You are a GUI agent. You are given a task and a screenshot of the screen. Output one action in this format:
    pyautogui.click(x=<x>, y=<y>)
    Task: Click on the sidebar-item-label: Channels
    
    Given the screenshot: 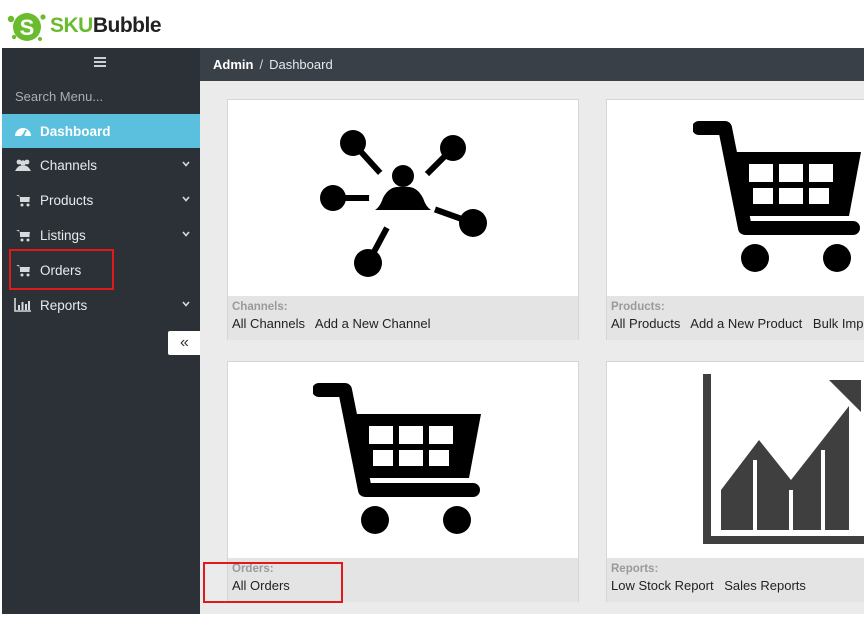 What is the action you would take?
    pyautogui.click(x=69, y=165)
    